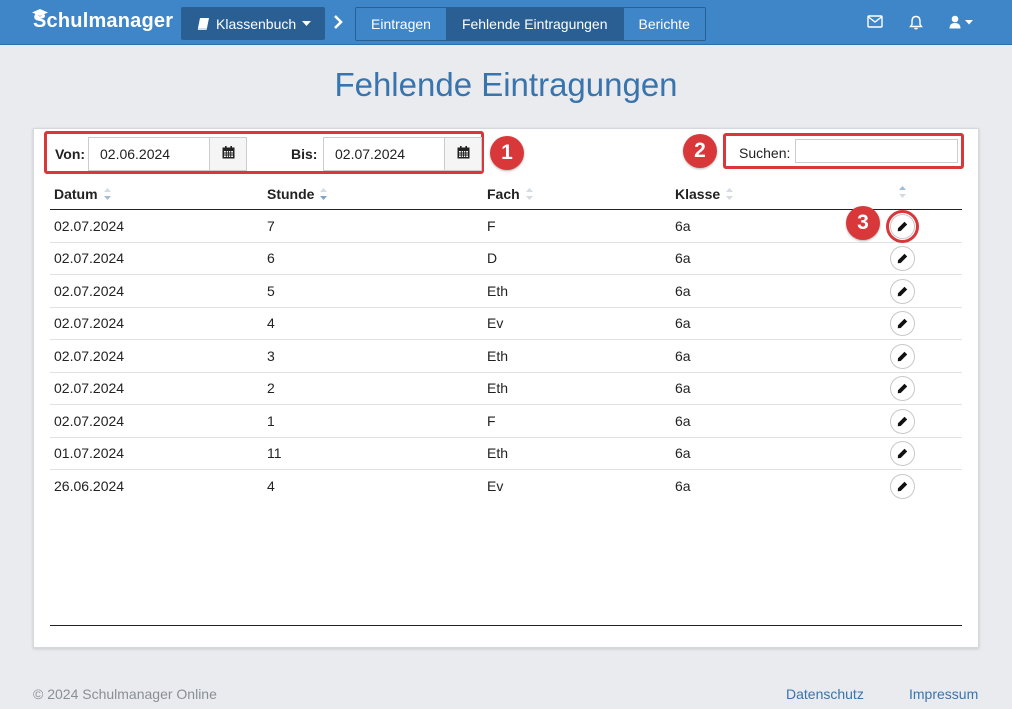  What do you see at coordinates (89, 486) in the screenshot?
I see `cell-datum: 26.06.2024` at bounding box center [89, 486].